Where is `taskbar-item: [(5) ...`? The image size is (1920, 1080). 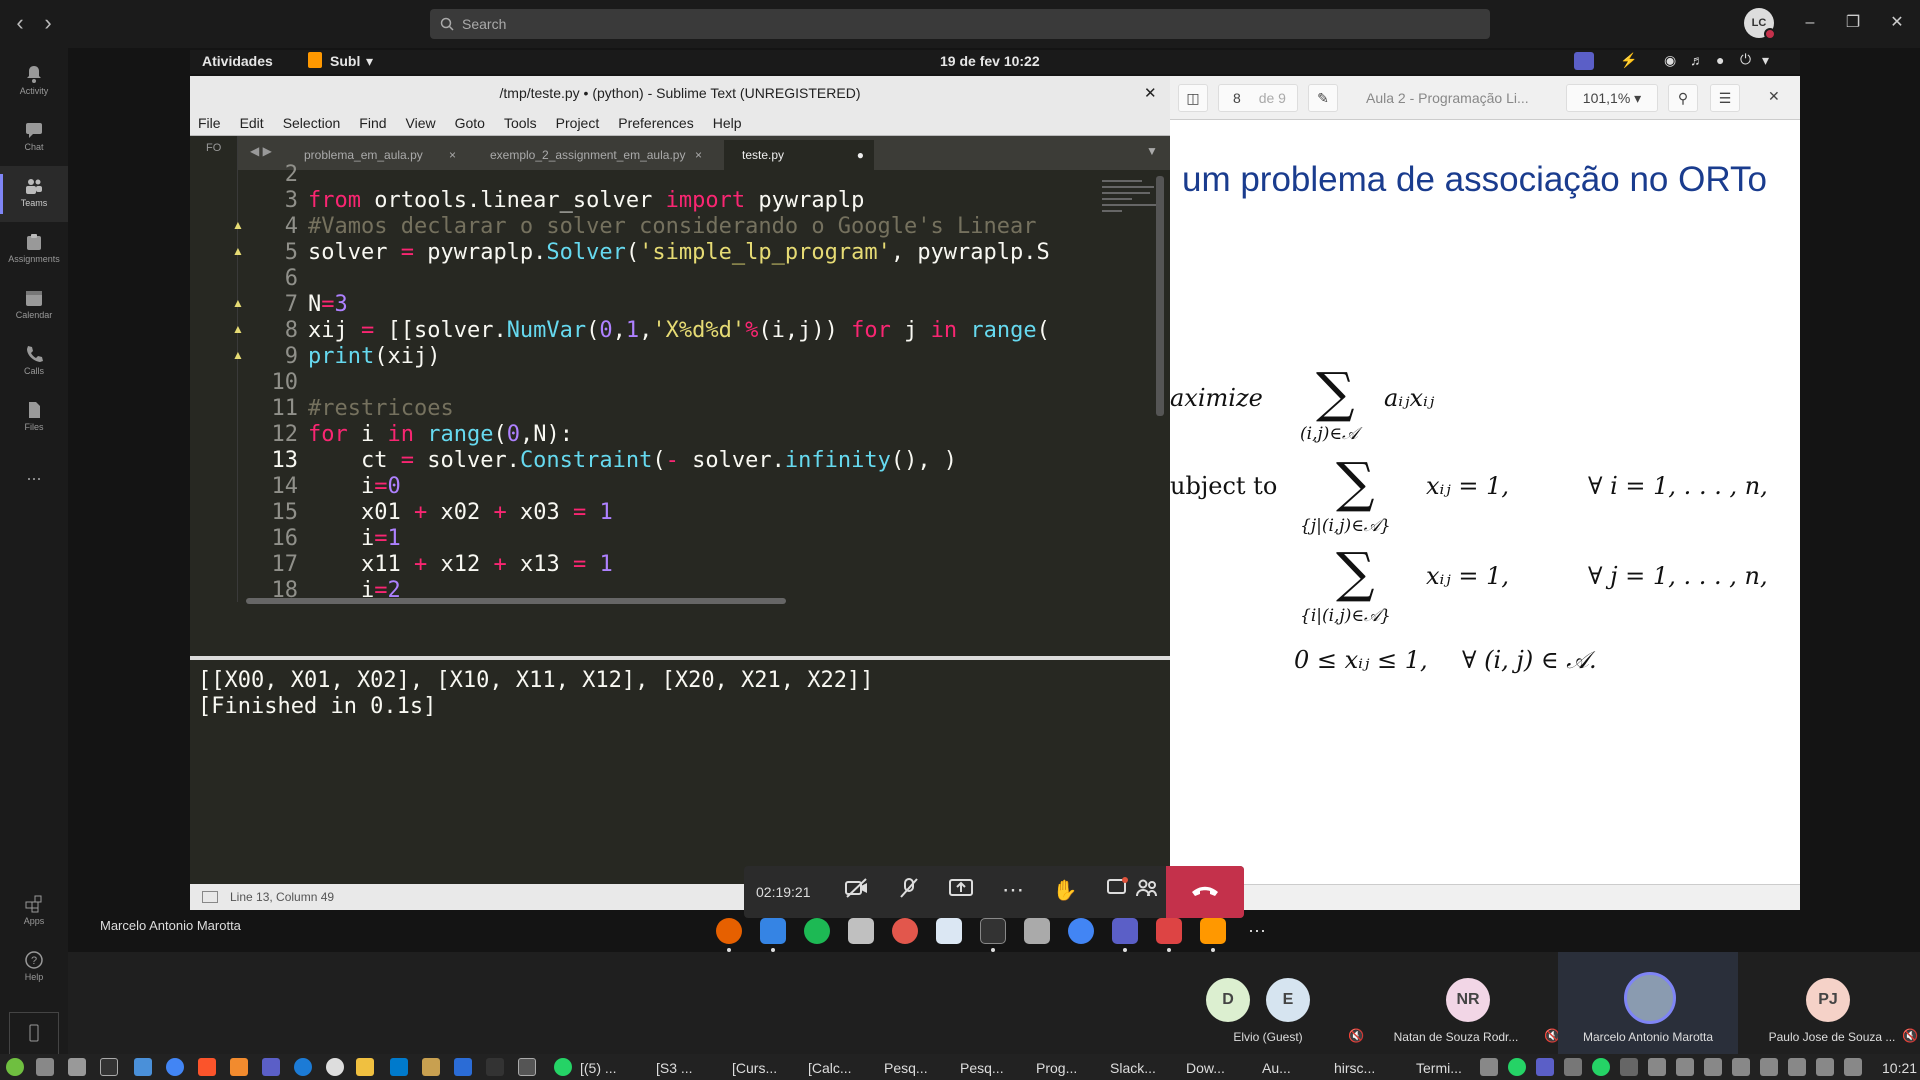
taskbar-item: [(5) ... is located at coordinates (598, 1068).